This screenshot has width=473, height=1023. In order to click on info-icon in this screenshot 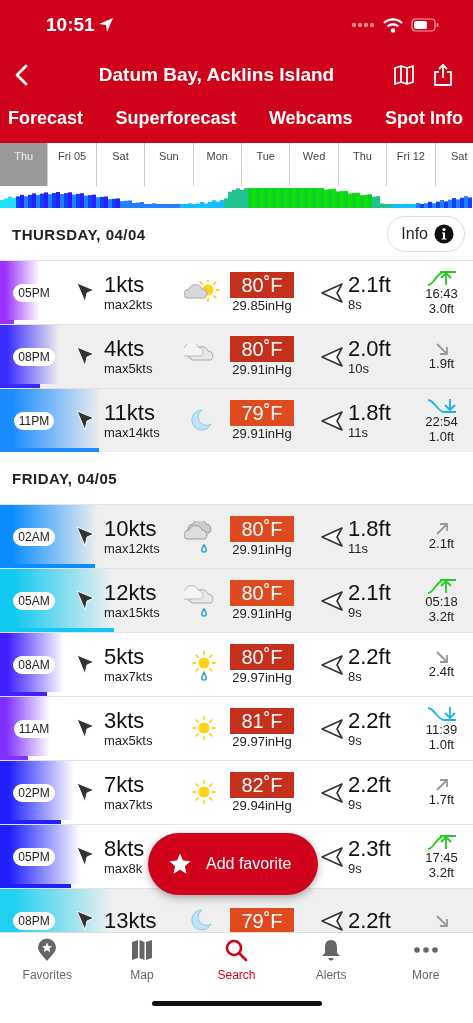, I will do `click(444, 234)`.